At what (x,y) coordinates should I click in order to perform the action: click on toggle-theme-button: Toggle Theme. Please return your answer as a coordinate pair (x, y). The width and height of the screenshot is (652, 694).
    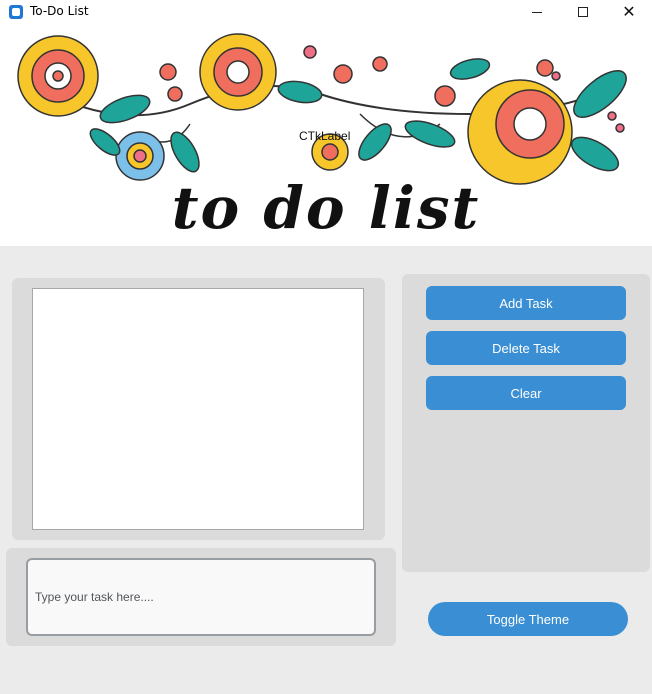
    Looking at the image, I should click on (528, 619).